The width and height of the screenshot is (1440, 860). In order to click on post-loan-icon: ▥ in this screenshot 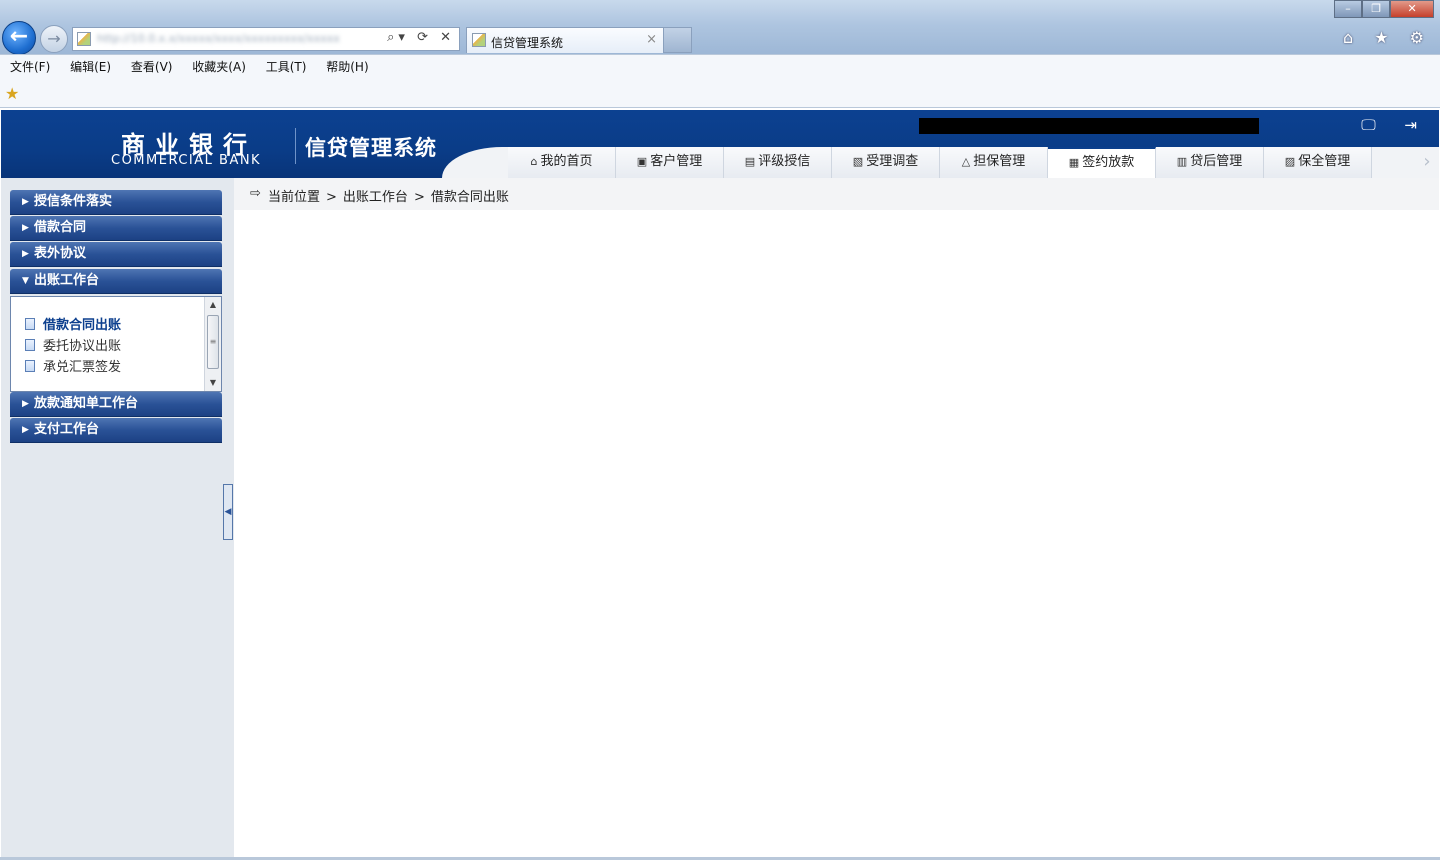, I will do `click(1182, 161)`.